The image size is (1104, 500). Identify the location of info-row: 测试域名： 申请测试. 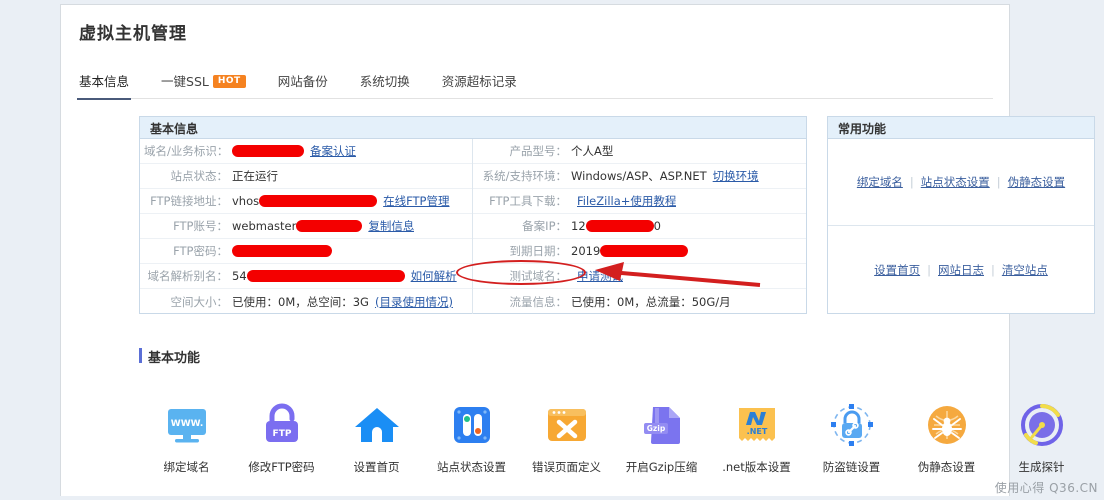
(639, 276).